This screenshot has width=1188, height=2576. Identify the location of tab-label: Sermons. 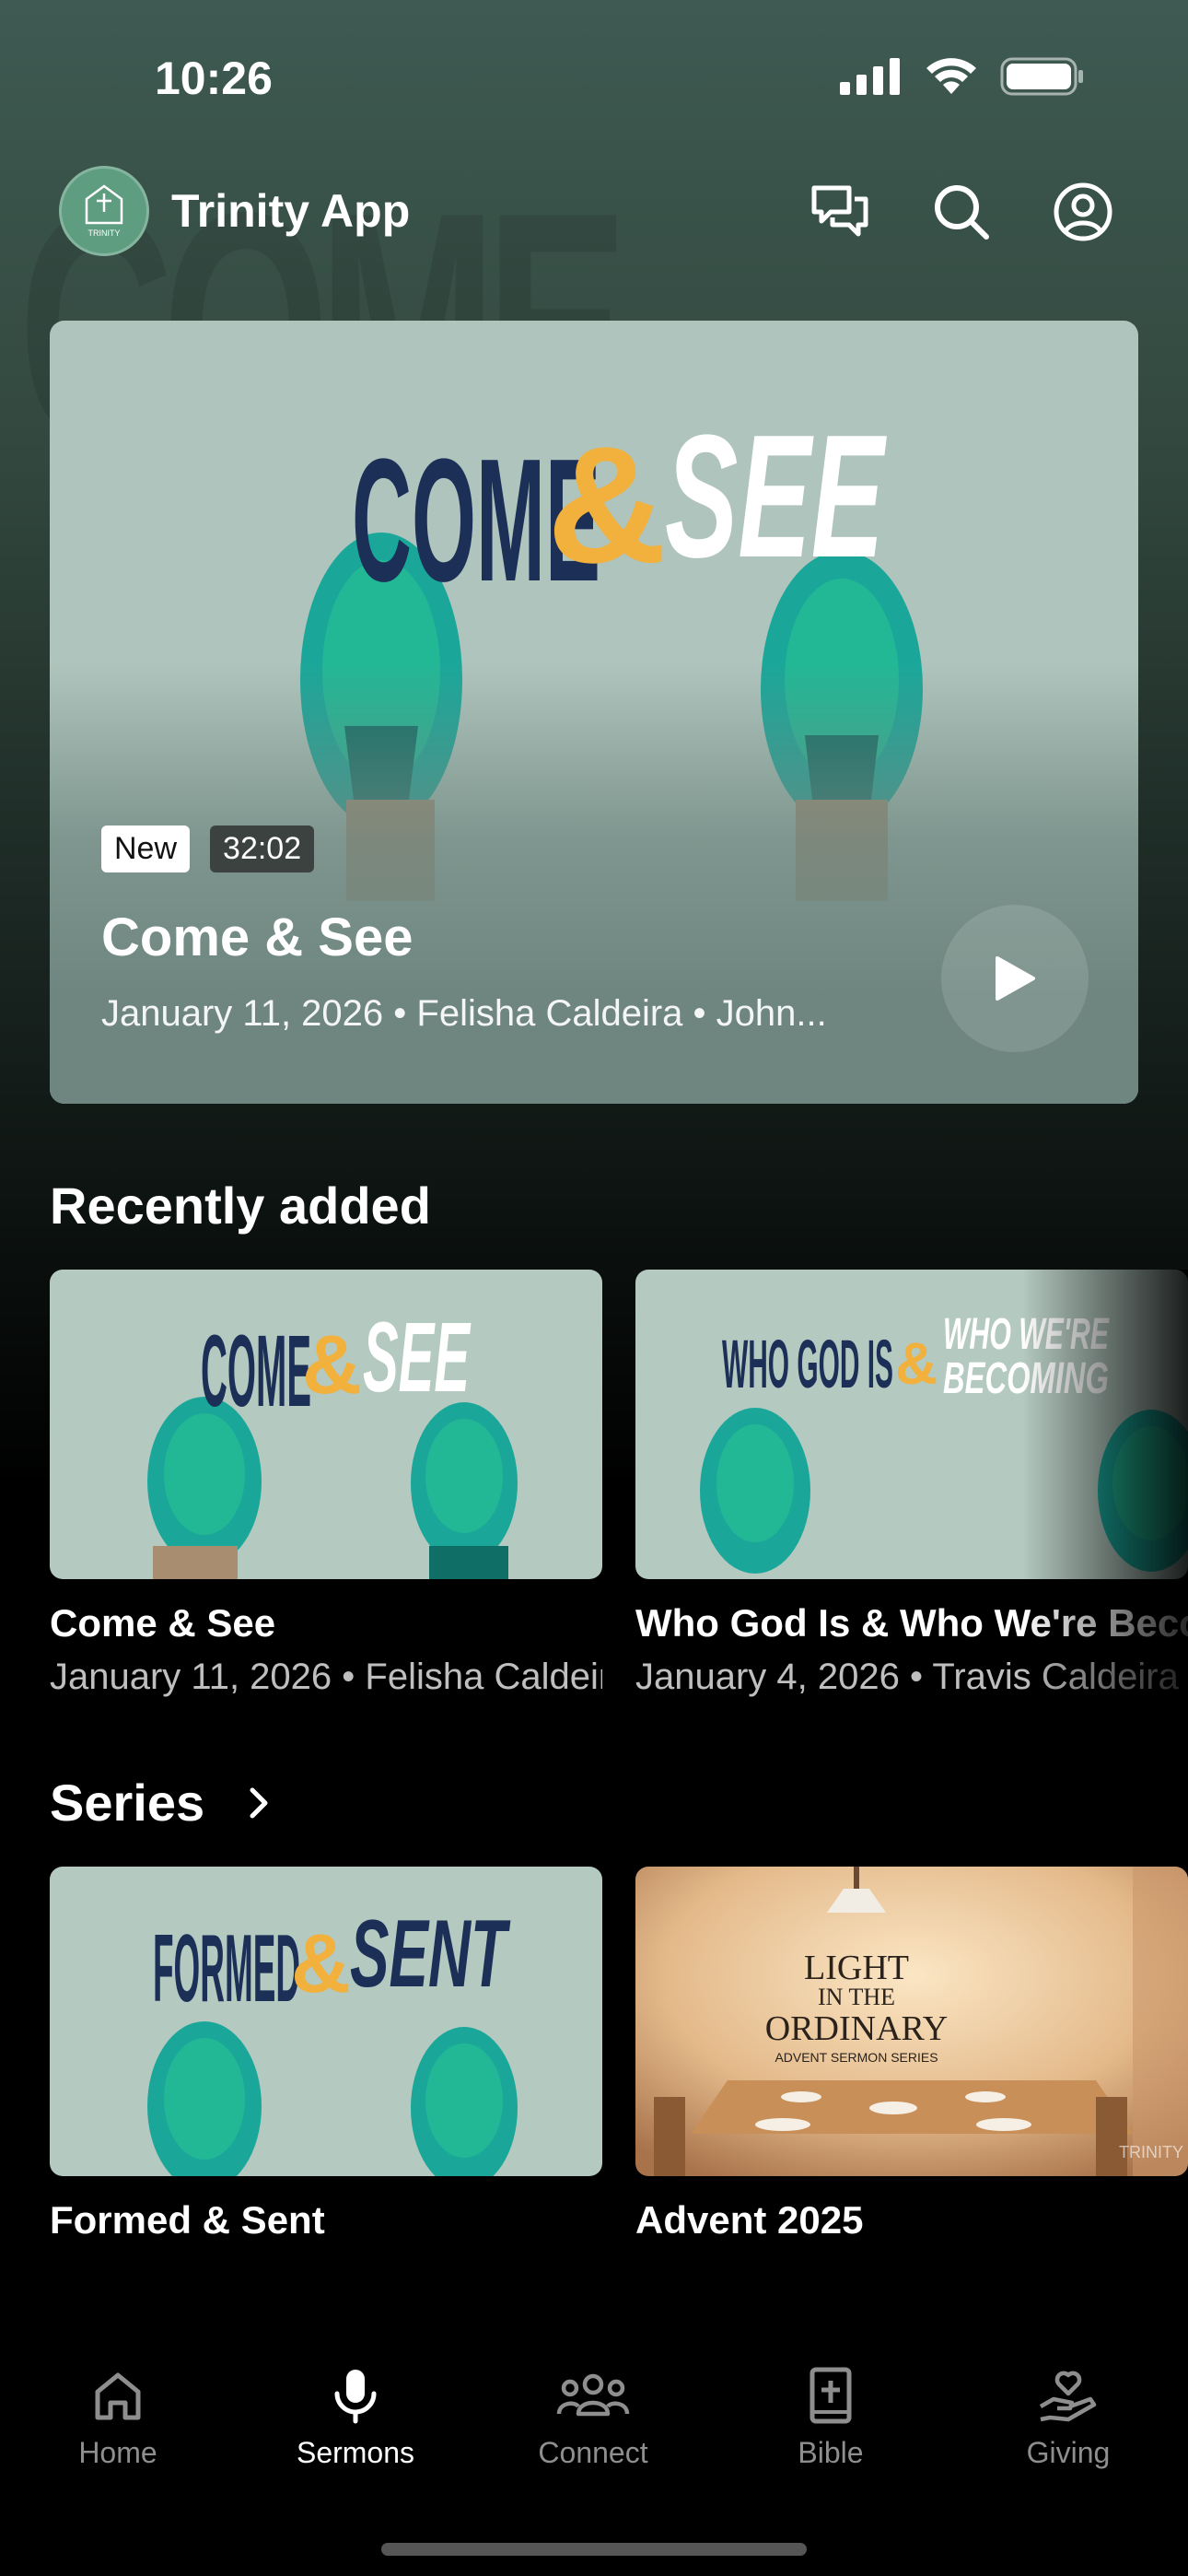
(355, 2452).